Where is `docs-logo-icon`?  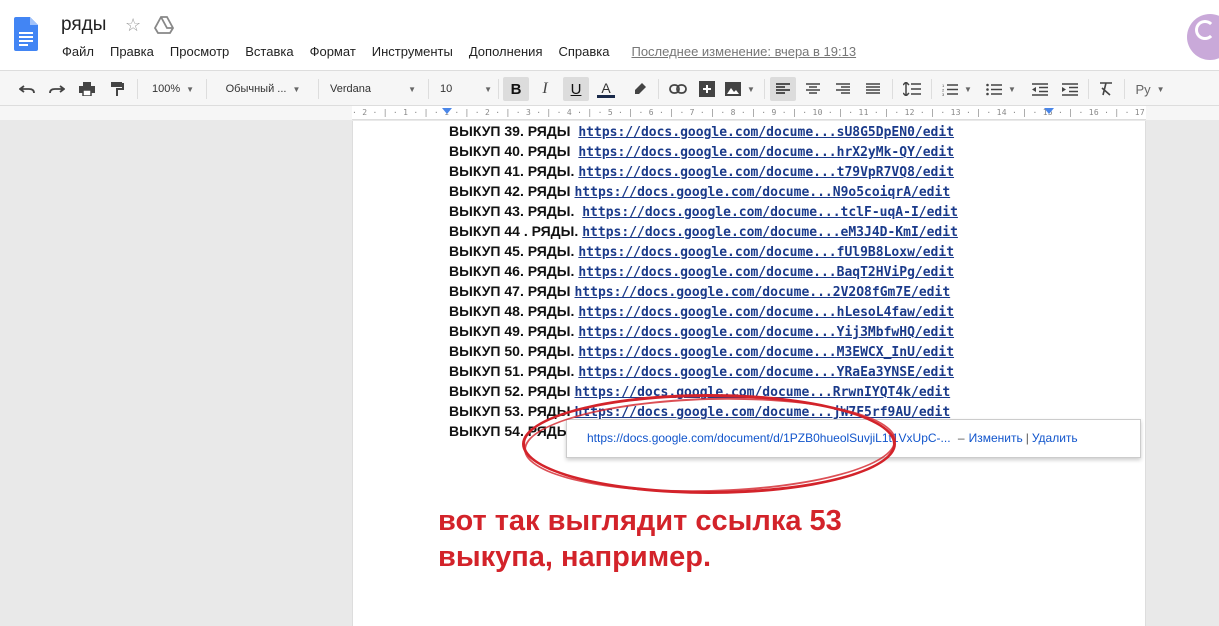
docs-logo-icon is located at coordinates (26, 34).